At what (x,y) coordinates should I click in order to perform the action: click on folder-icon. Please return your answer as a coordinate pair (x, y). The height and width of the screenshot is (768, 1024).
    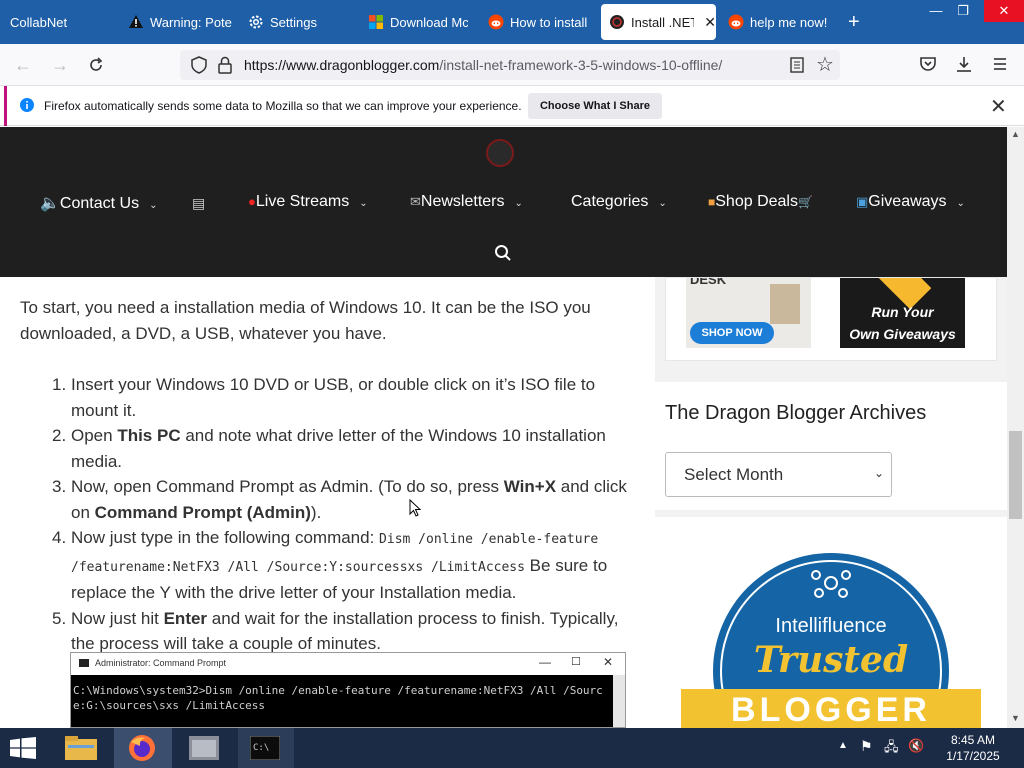
    Looking at the image, I should click on (81, 748).